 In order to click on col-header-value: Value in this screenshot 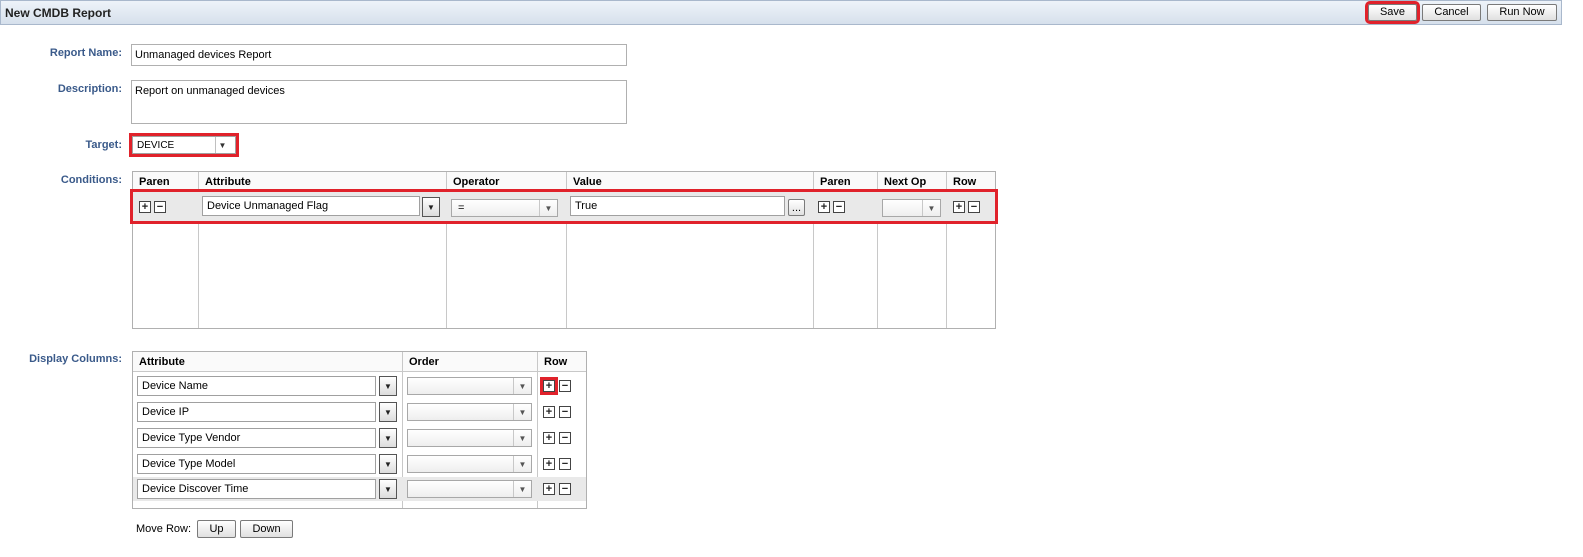, I will do `click(690, 182)`.